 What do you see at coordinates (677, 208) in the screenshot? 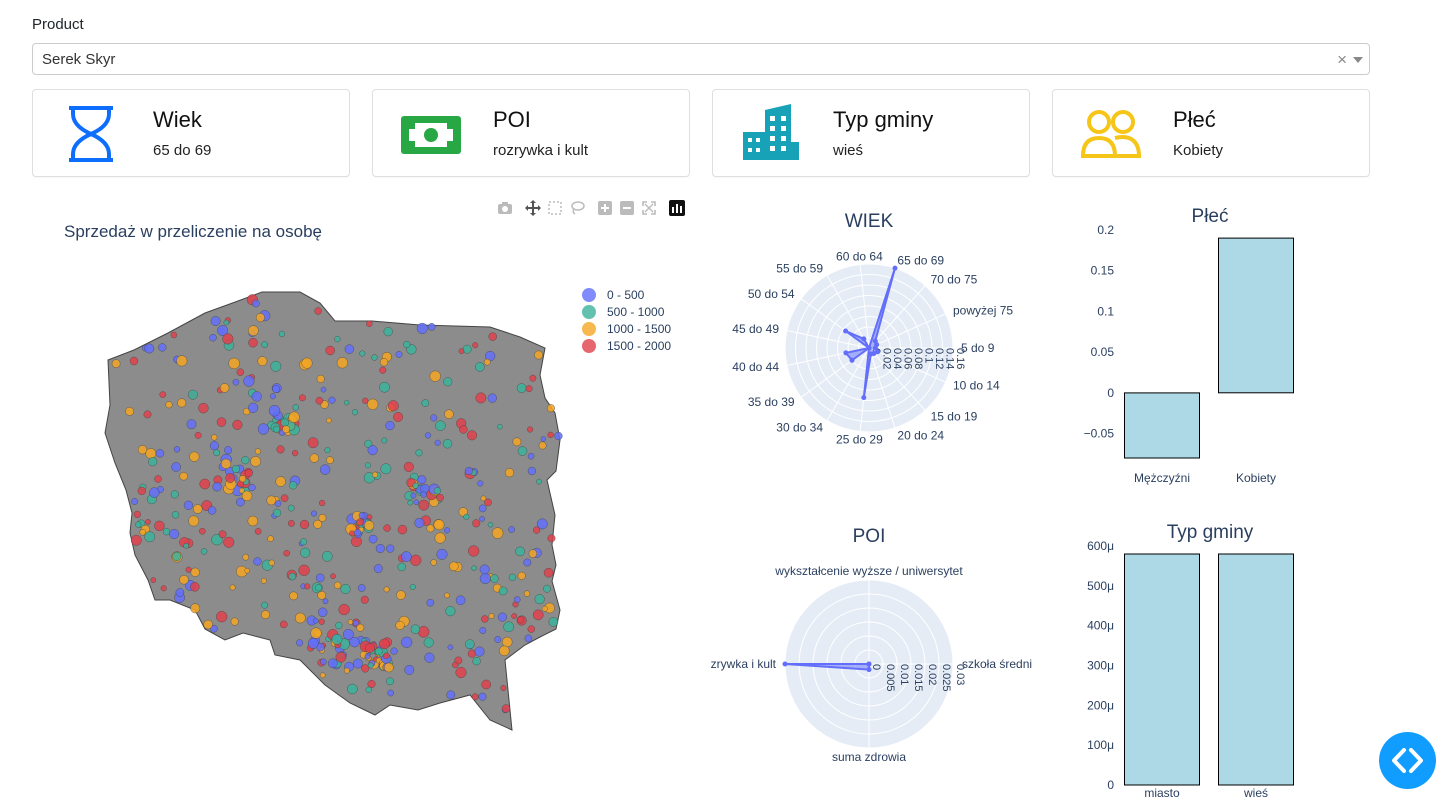
I see `plotly-logo-icon` at bounding box center [677, 208].